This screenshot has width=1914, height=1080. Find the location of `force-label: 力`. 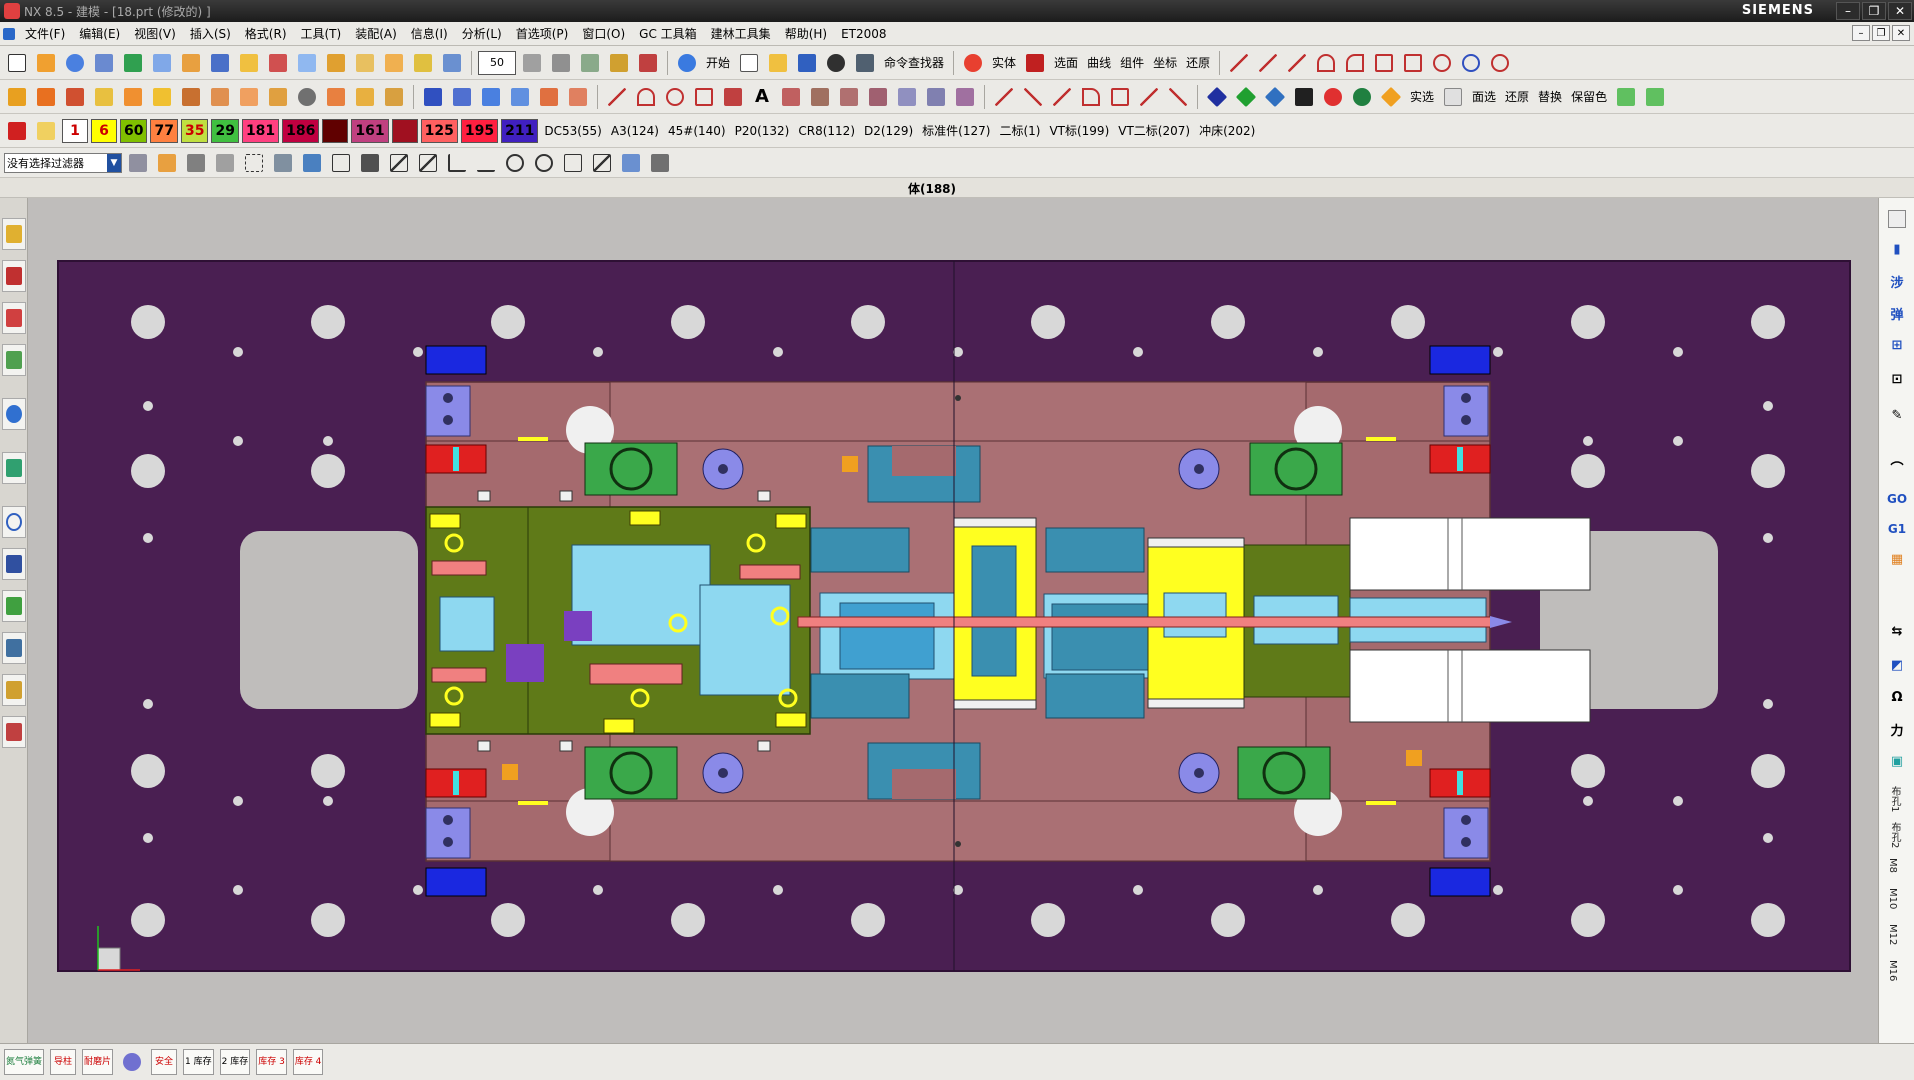

force-label: 力 is located at coordinates (1897, 729).